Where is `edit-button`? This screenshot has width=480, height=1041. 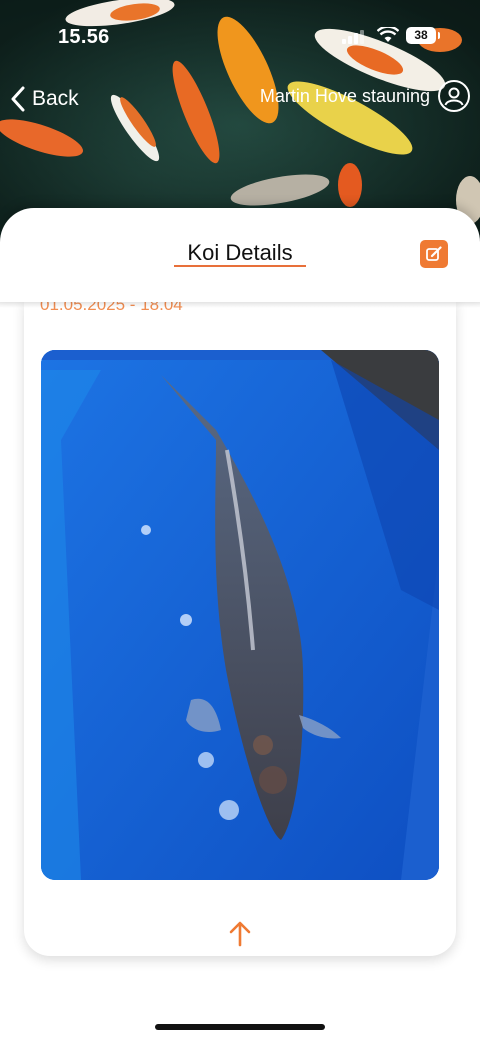
edit-button is located at coordinates (434, 254).